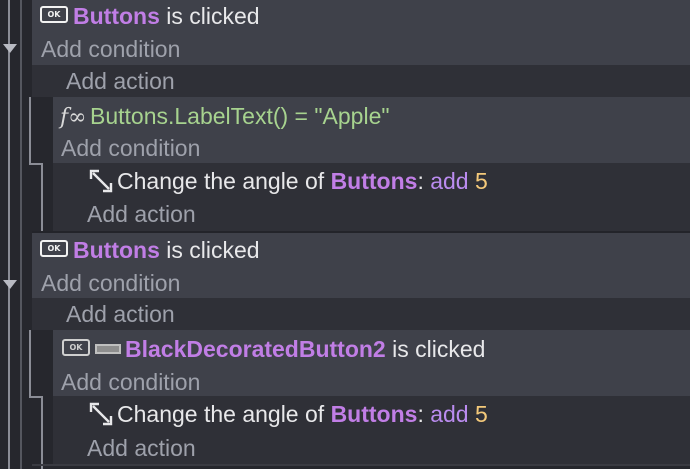 The height and width of the screenshot is (469, 690). Describe the element at coordinates (361, 465) in the screenshot. I see `bottom-separator` at that location.